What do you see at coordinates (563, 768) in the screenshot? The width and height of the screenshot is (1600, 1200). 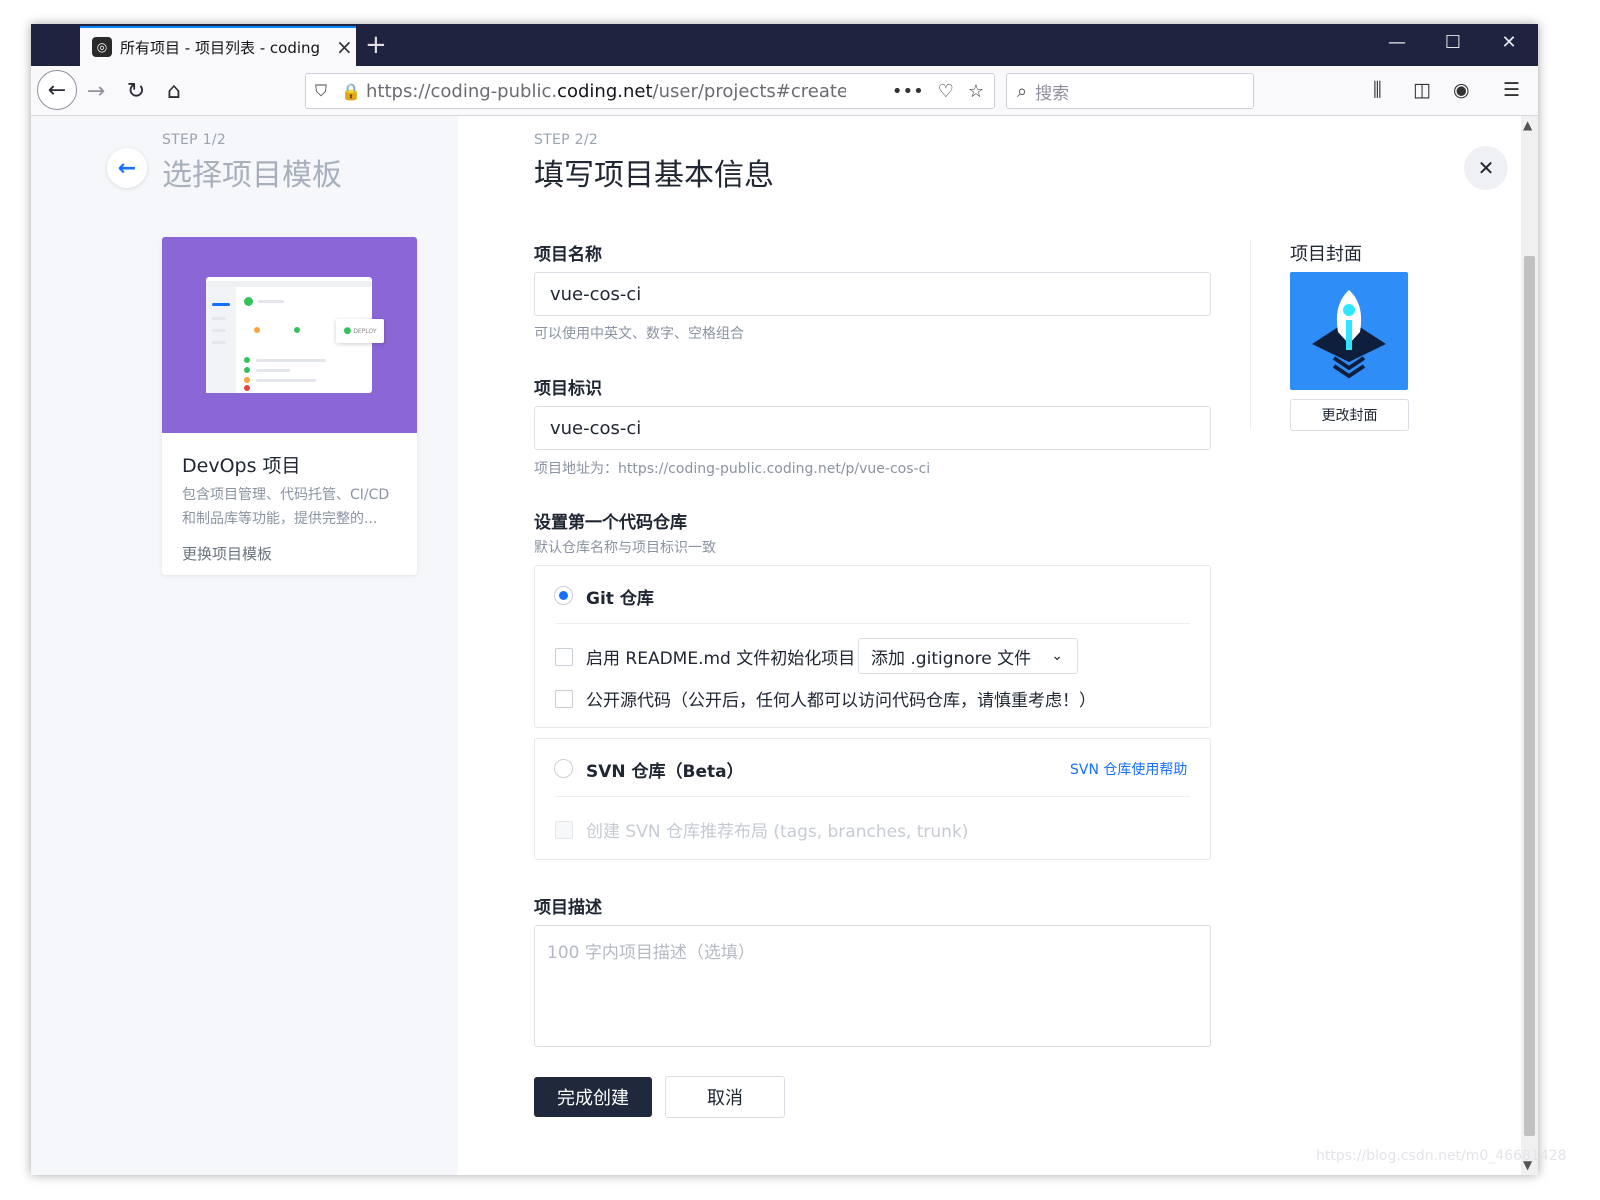 I see `svn-radio` at bounding box center [563, 768].